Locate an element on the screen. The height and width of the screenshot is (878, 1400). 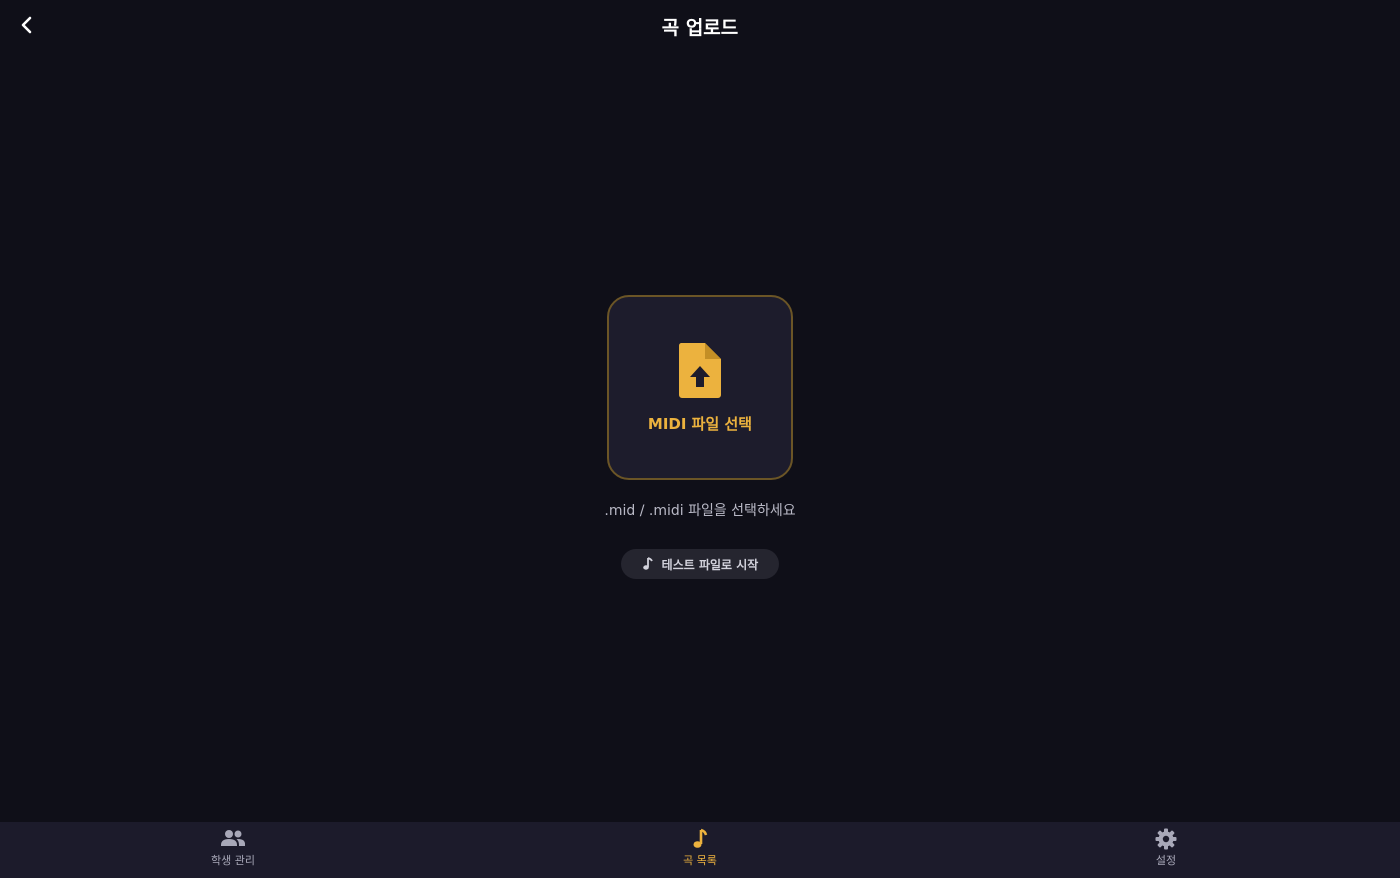
nav-label-songs: 곡 목록 is located at coordinates (700, 860).